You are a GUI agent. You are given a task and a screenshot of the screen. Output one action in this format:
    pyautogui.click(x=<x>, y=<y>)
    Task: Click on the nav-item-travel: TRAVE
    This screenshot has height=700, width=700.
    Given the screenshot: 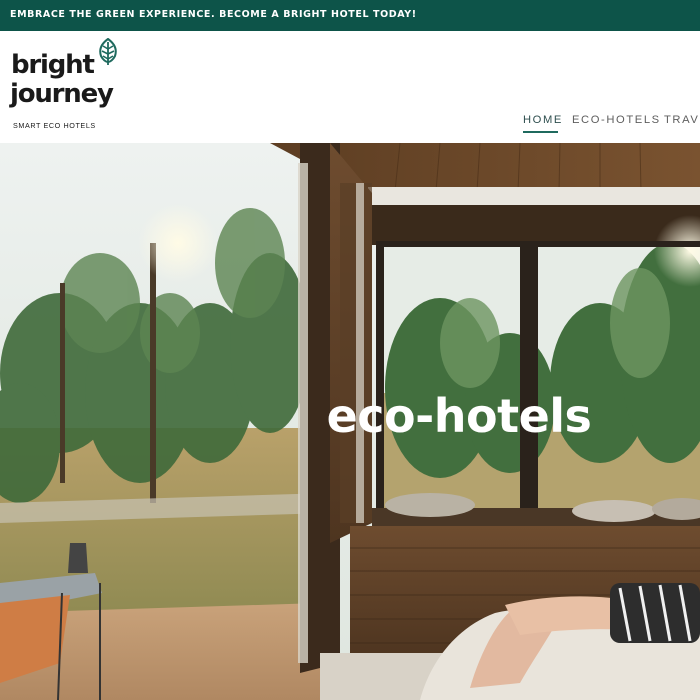 What is the action you would take?
    pyautogui.click(x=682, y=120)
    